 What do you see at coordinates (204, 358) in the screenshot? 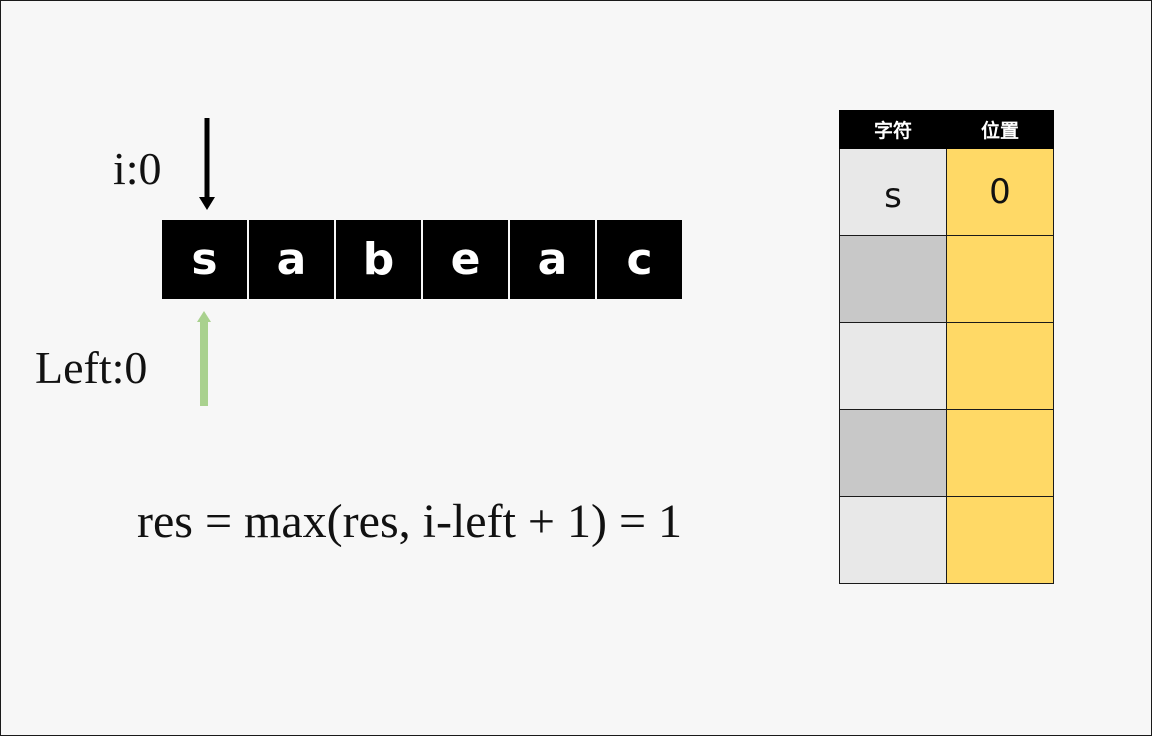
I see `left-pointer-arrow-icon` at bounding box center [204, 358].